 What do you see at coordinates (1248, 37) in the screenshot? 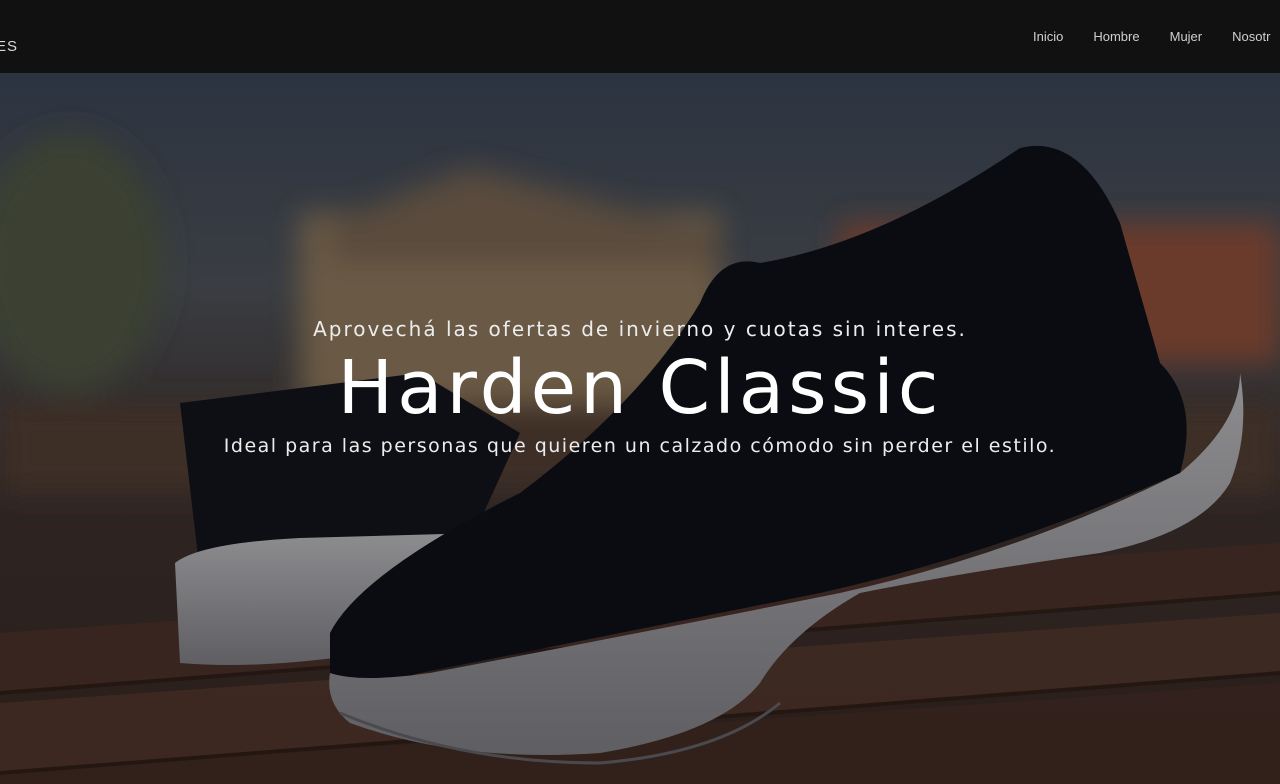
I see `nav-item-nosotros: Nosotr` at bounding box center [1248, 37].